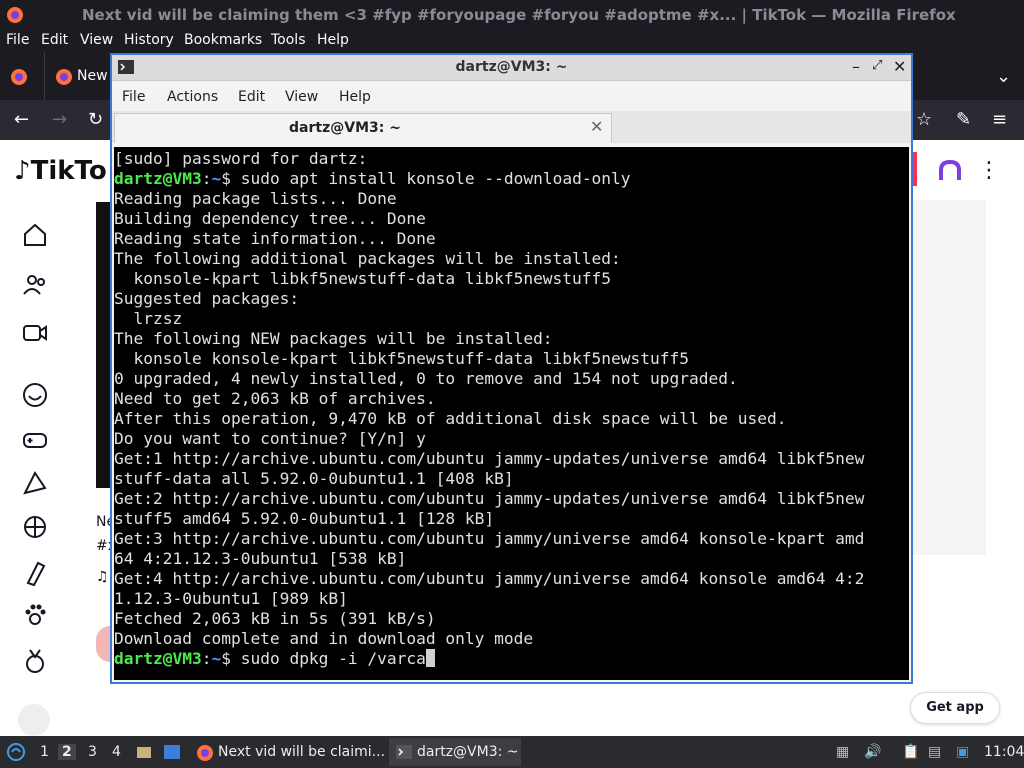  I want to click on terminal-tabbar: dartz@VM3: ~ ✕, so click(511, 127).